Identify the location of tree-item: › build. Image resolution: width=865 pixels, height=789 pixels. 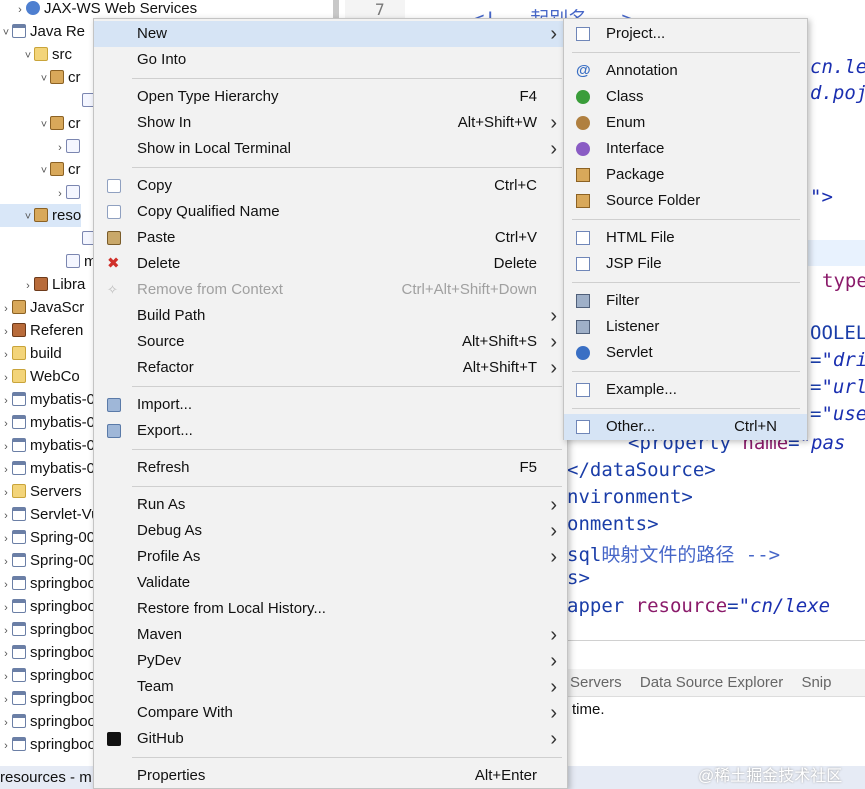
(31, 353).